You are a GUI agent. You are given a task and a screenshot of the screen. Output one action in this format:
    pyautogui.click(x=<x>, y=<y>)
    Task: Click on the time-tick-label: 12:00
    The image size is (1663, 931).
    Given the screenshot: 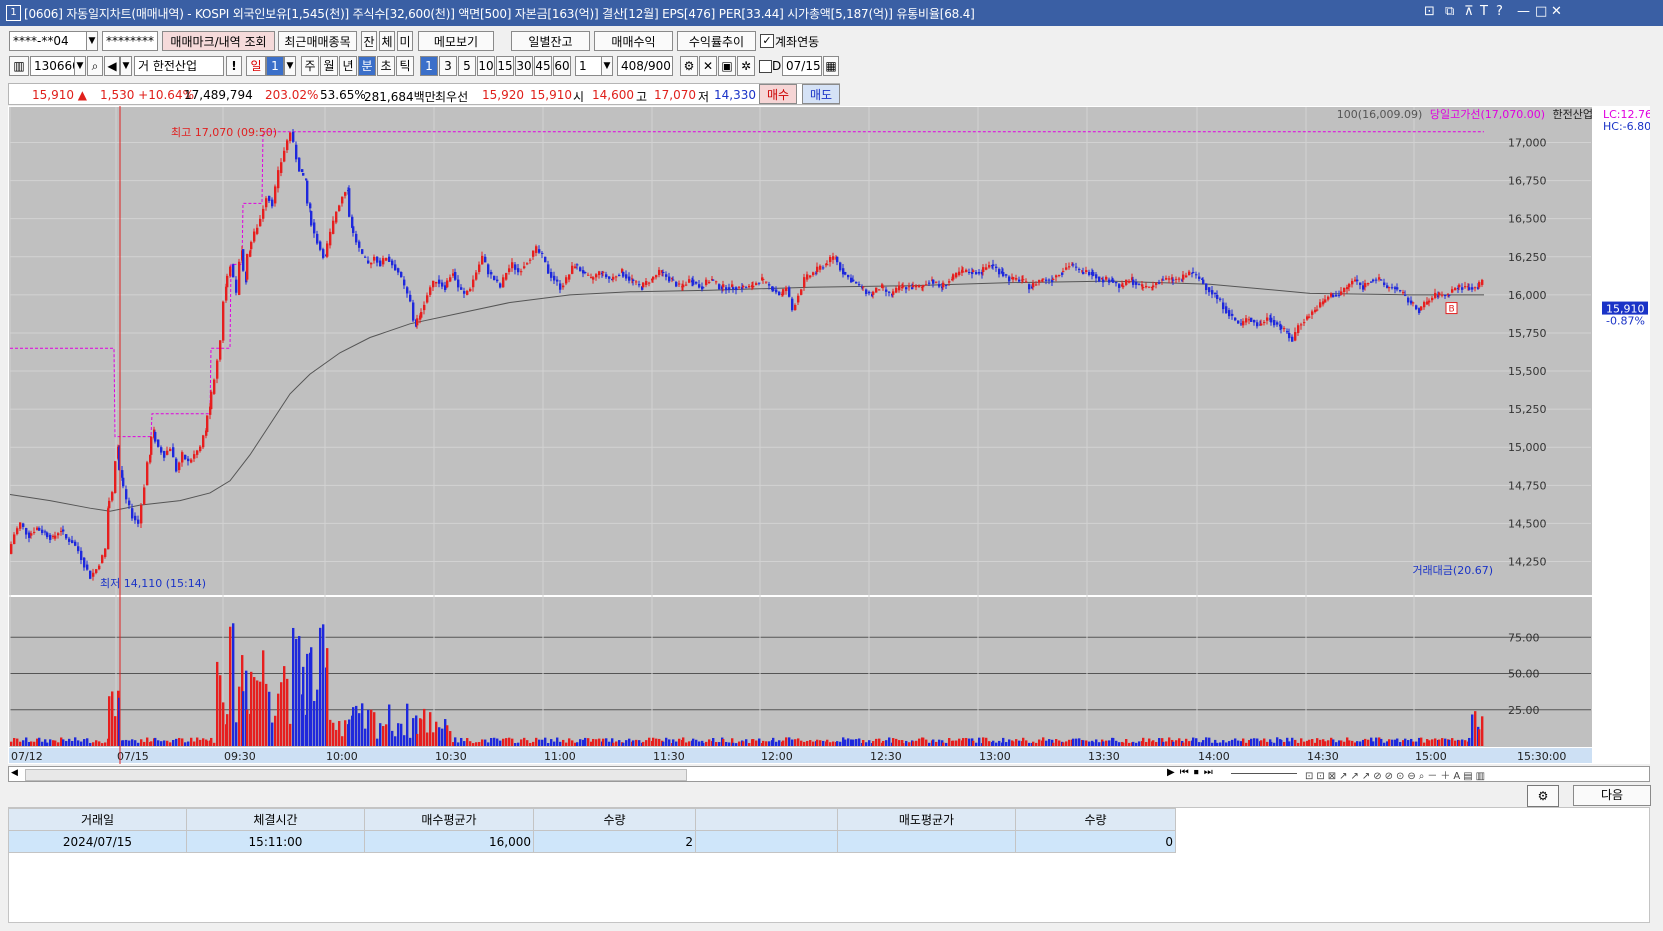 What is the action you would take?
    pyautogui.click(x=777, y=756)
    